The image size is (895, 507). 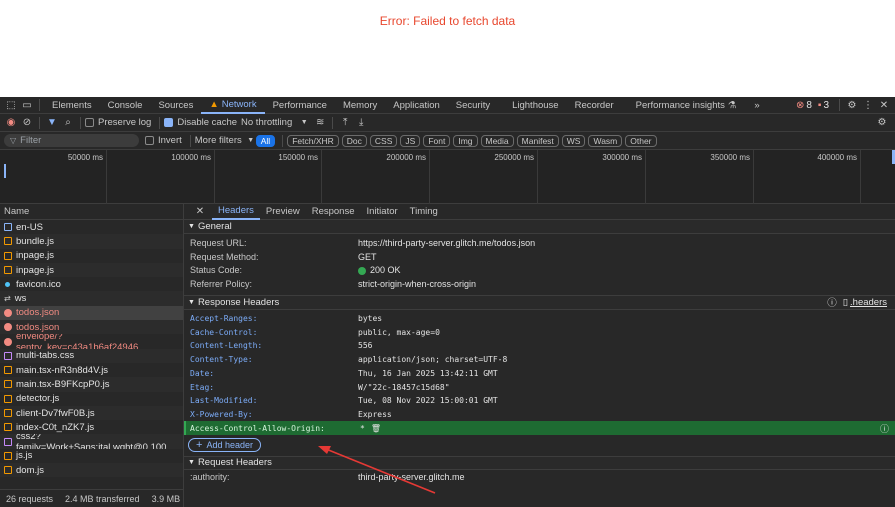 I want to click on filter-funnel-icon: ▼, so click(x=52, y=123).